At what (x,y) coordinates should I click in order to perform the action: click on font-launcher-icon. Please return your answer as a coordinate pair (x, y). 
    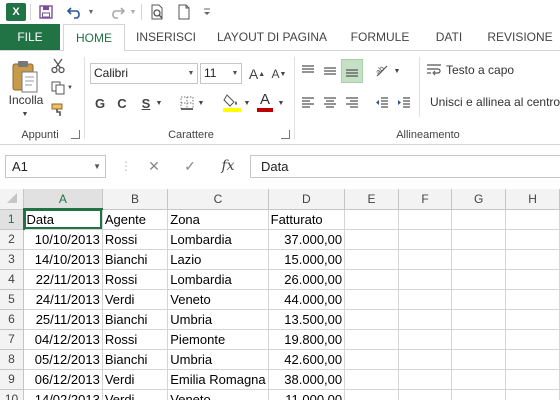
    Looking at the image, I should click on (285, 134).